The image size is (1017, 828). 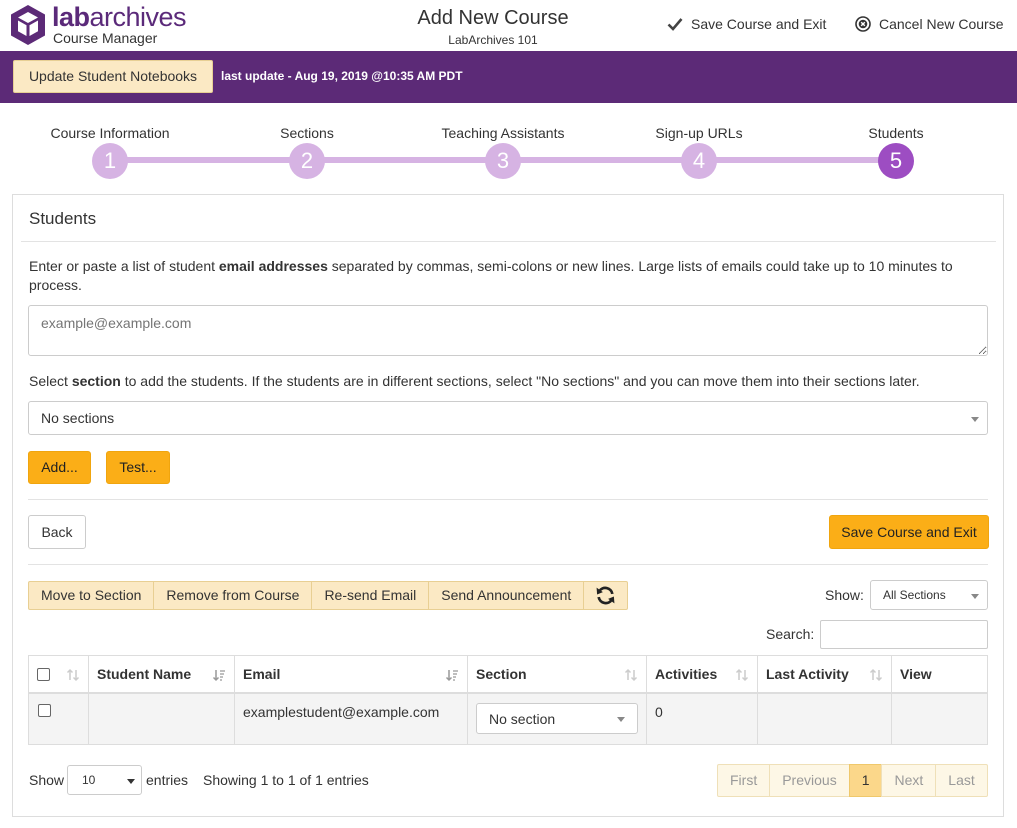 What do you see at coordinates (506, 595) in the screenshot?
I see `send-announcement-button: Send Announcement` at bounding box center [506, 595].